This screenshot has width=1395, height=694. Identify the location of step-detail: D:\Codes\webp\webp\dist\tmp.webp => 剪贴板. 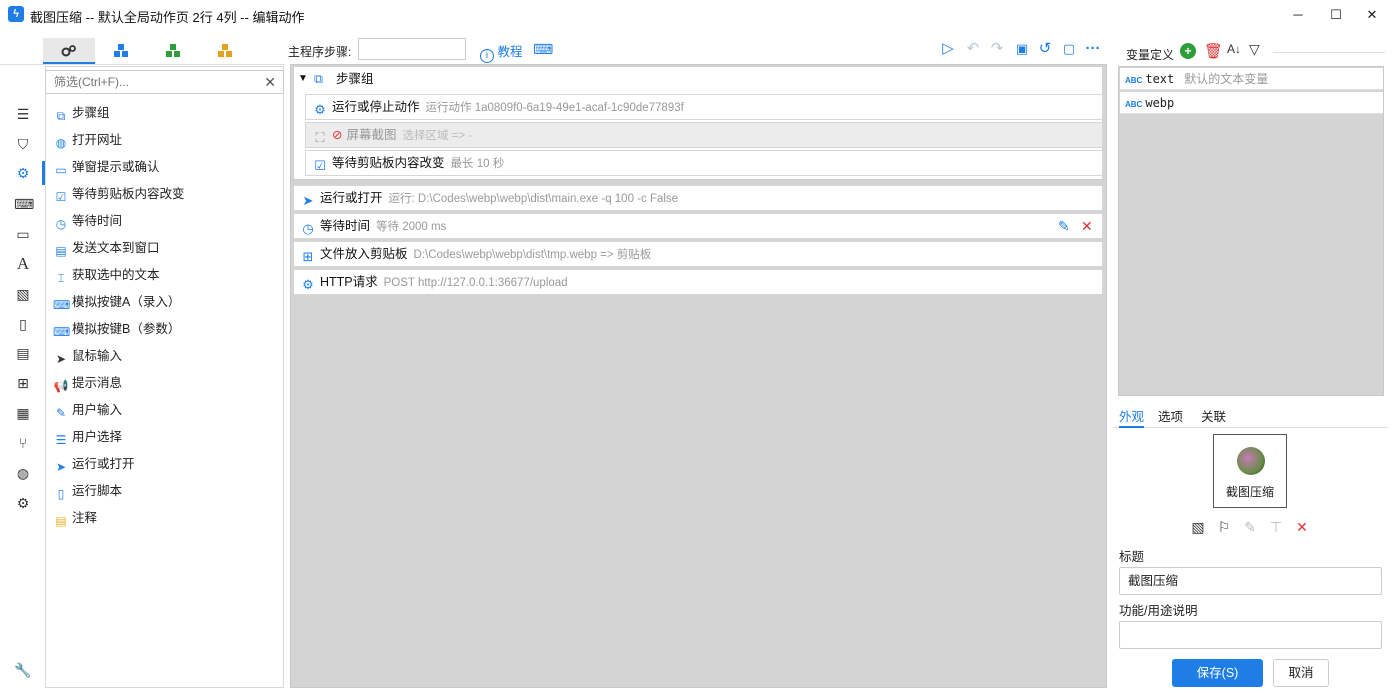
(532, 255).